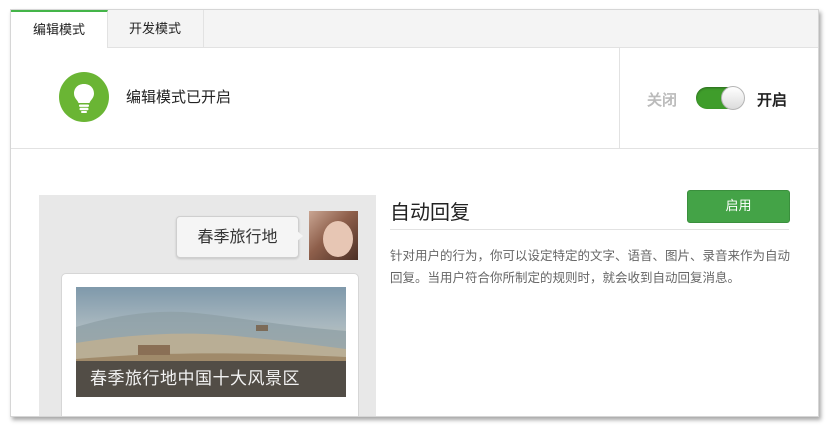 This screenshot has width=828, height=427. I want to click on mode-toggle-switch, so click(720, 98).